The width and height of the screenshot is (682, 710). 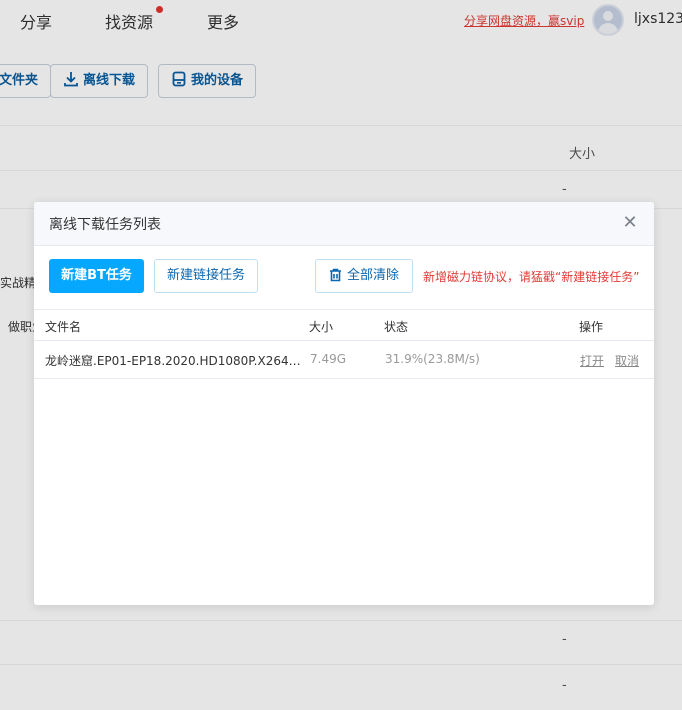 What do you see at coordinates (63, 327) in the screenshot?
I see `col-filename: 文件名` at bounding box center [63, 327].